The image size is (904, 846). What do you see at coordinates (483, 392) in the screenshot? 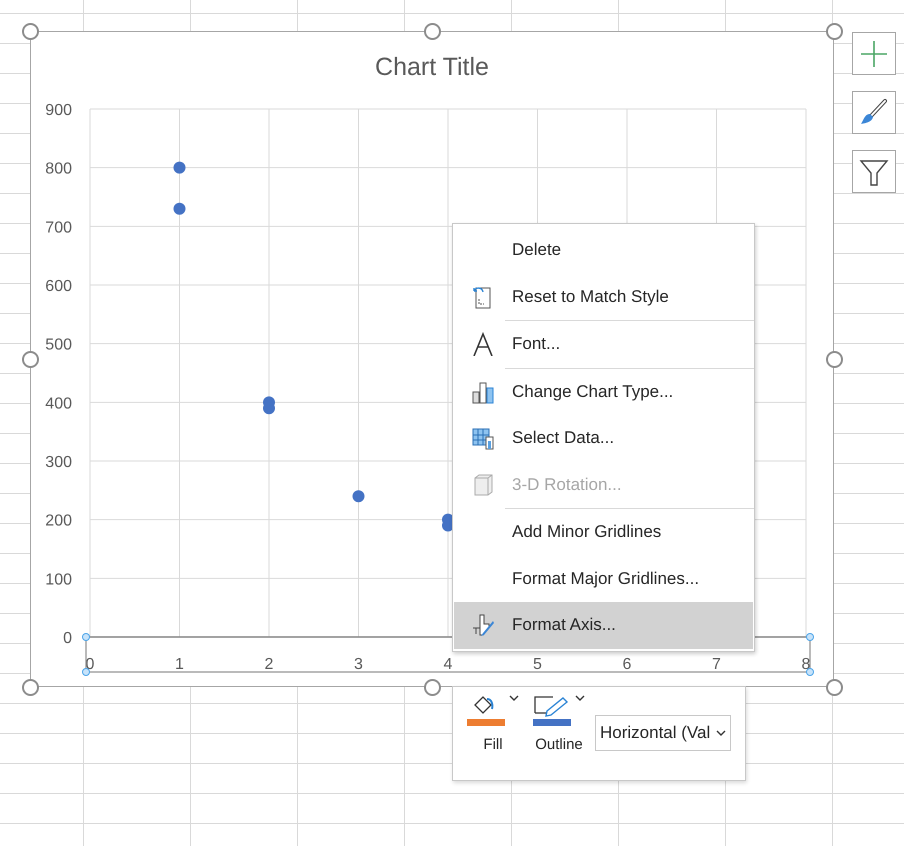
I see `bar-chart-icon` at bounding box center [483, 392].